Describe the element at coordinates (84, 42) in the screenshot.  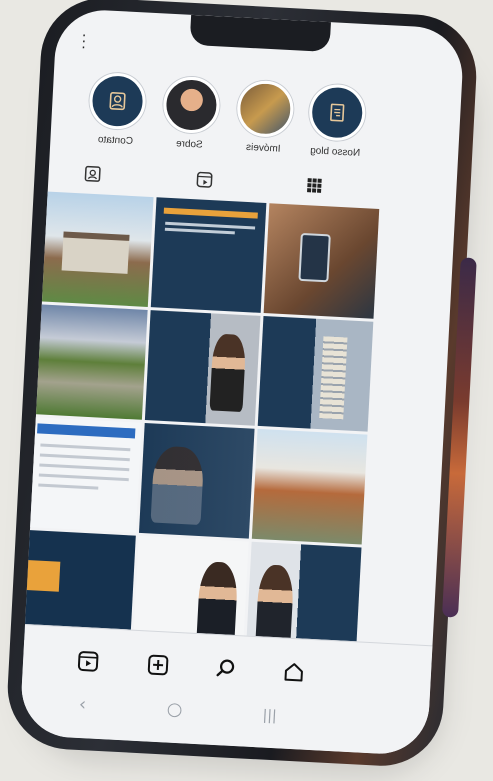
I see `more-options-icon: · · ·` at that location.